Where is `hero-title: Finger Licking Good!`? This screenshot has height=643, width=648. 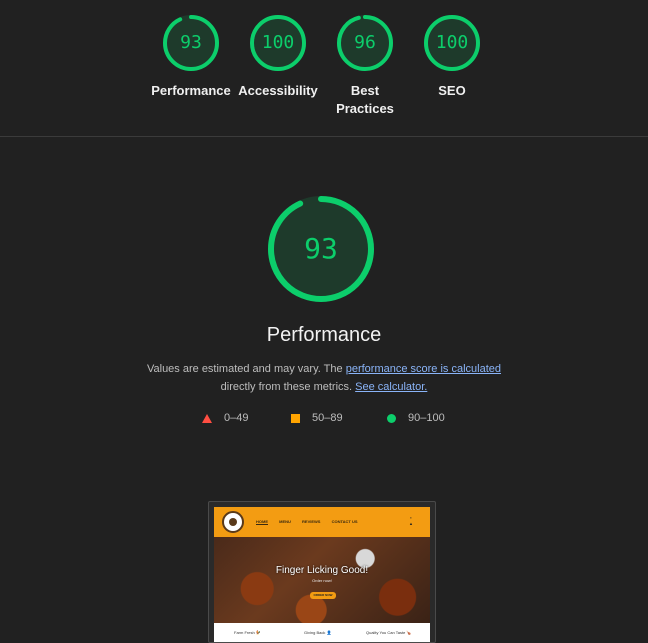
hero-title: Finger Licking Good! is located at coordinates (322, 570).